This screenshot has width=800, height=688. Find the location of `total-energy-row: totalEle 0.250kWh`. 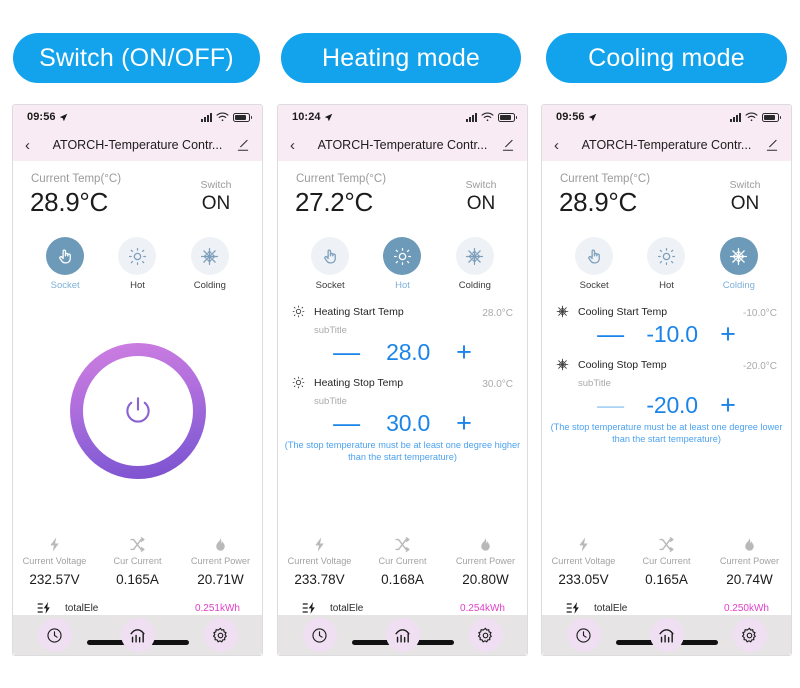

total-energy-row: totalEle 0.250kWh is located at coordinates (666, 601).